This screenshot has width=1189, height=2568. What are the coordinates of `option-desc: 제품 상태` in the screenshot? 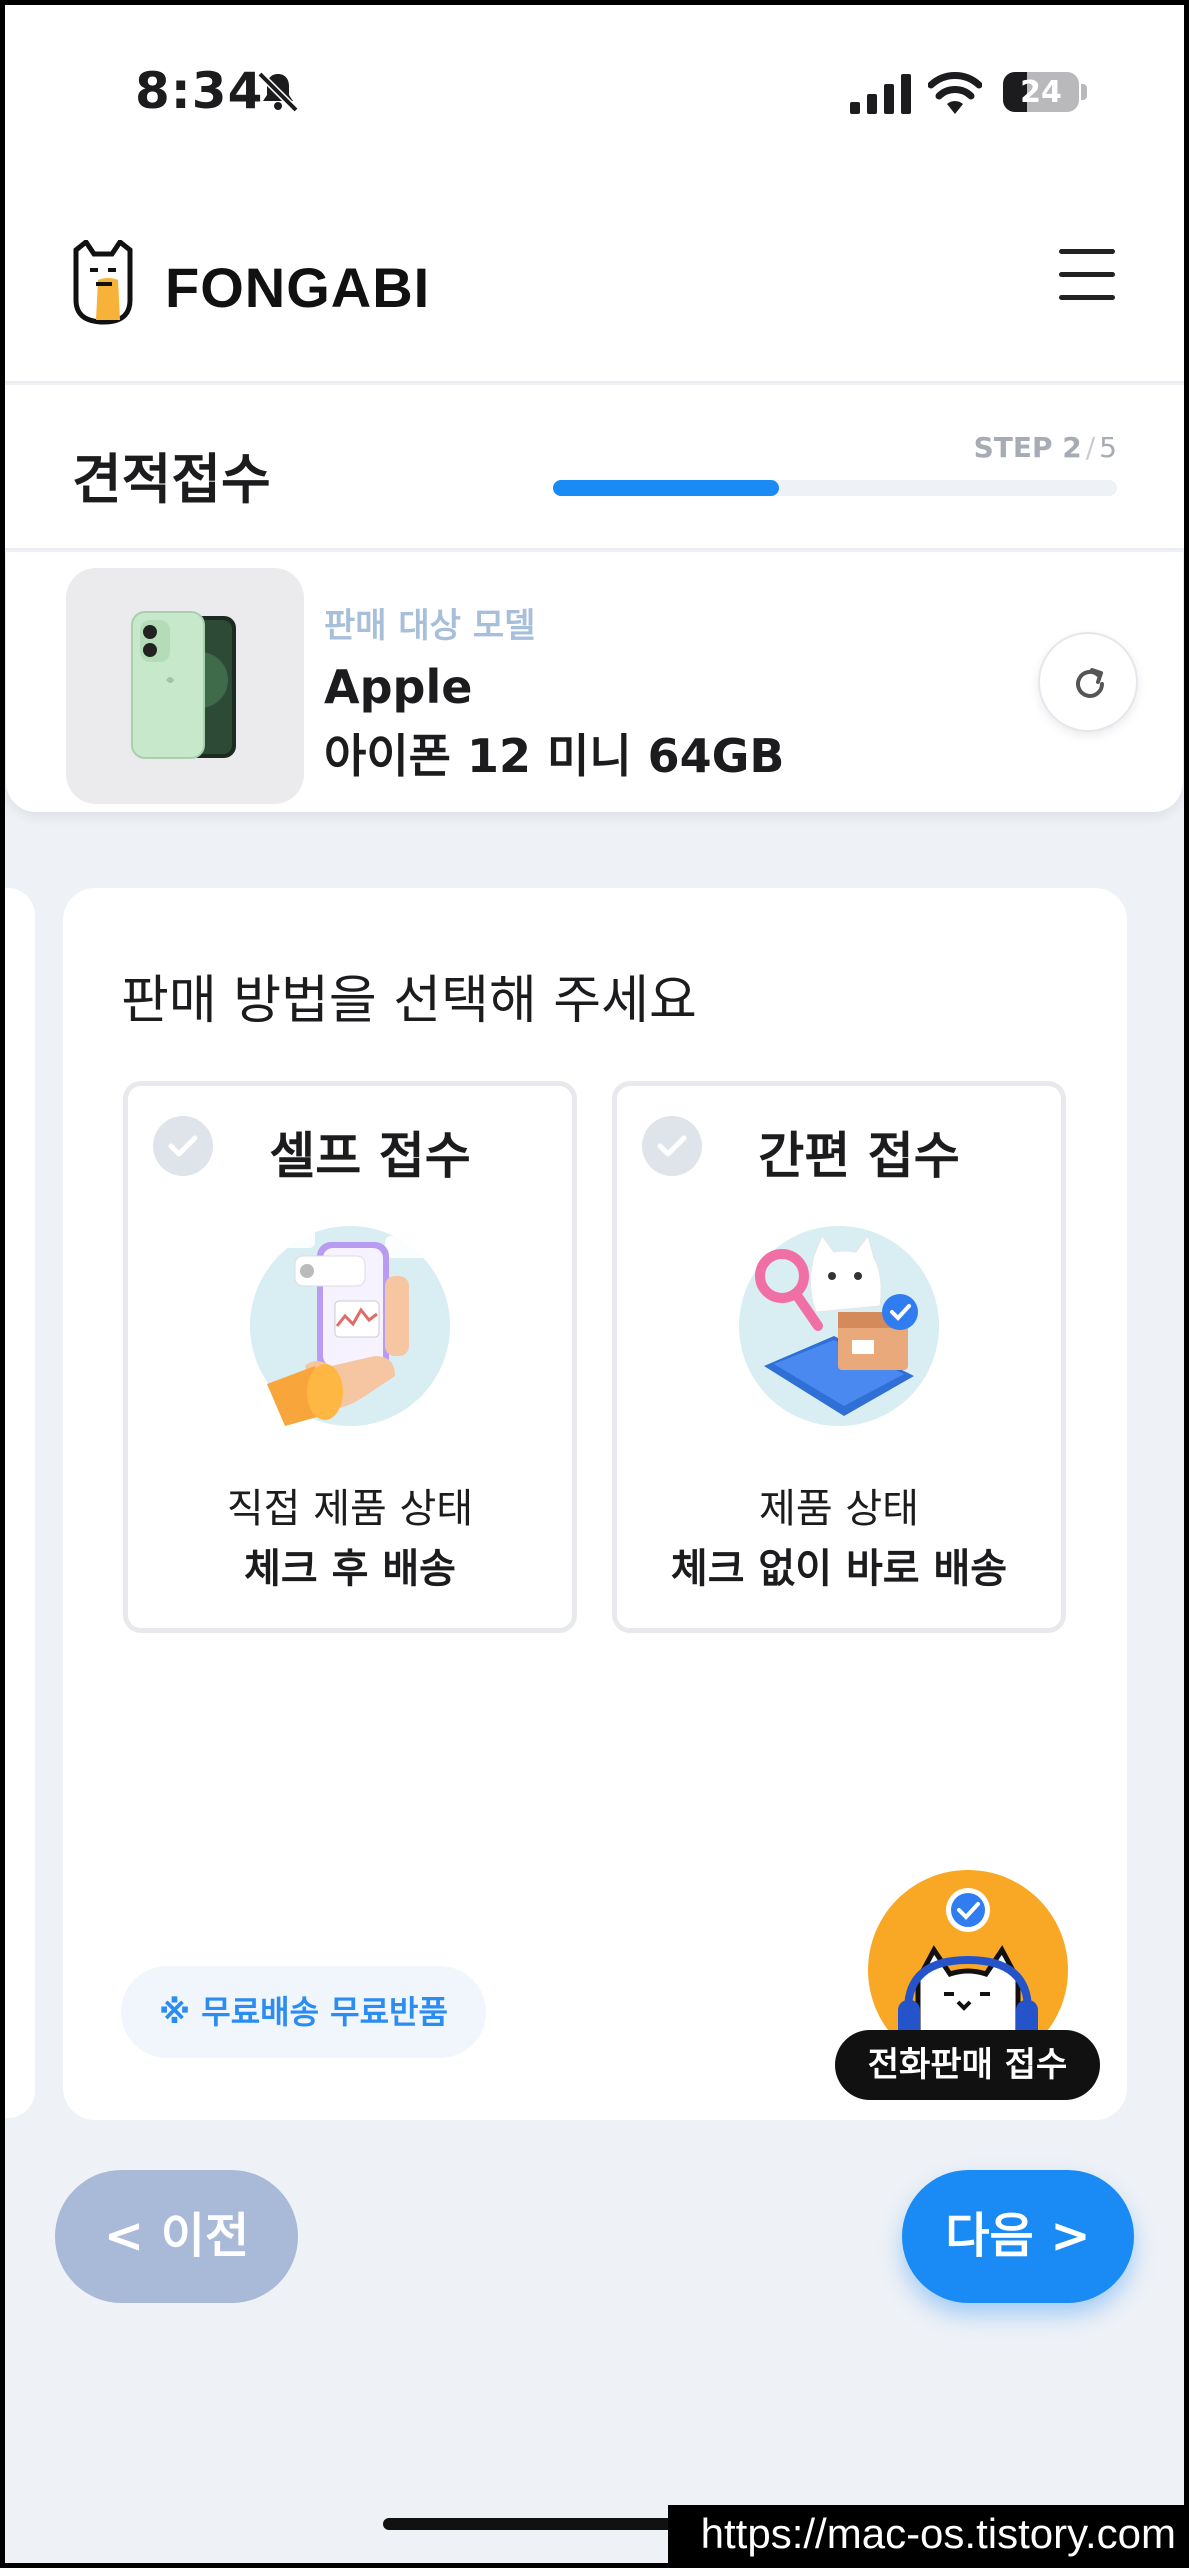 It's located at (839, 1509).